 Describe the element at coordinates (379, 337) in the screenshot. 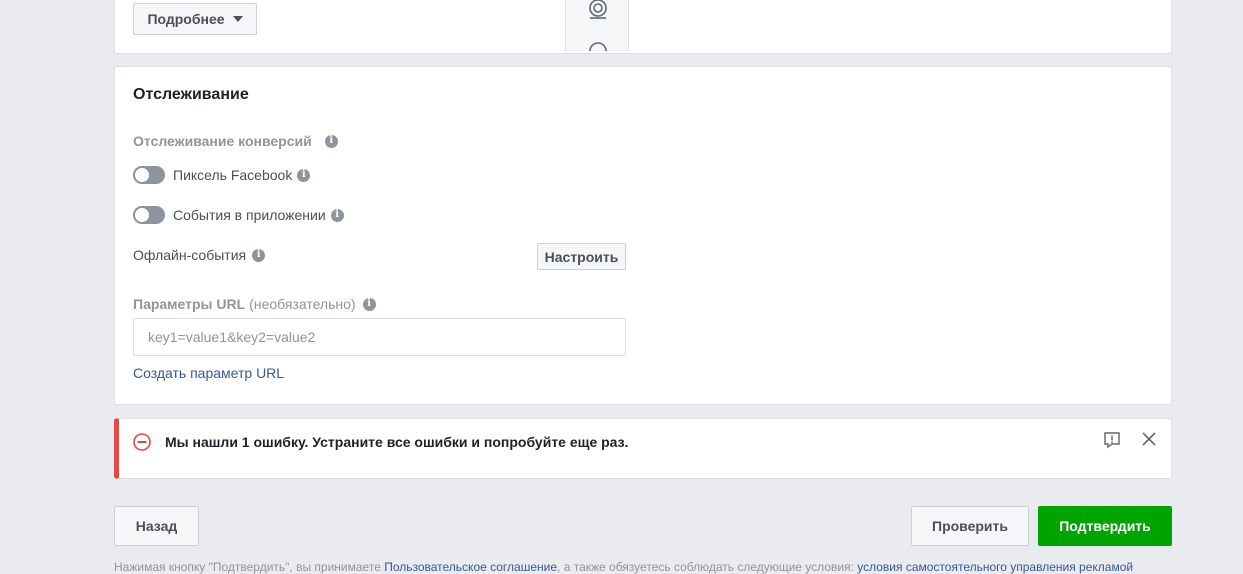

I see `url-params-input` at that location.